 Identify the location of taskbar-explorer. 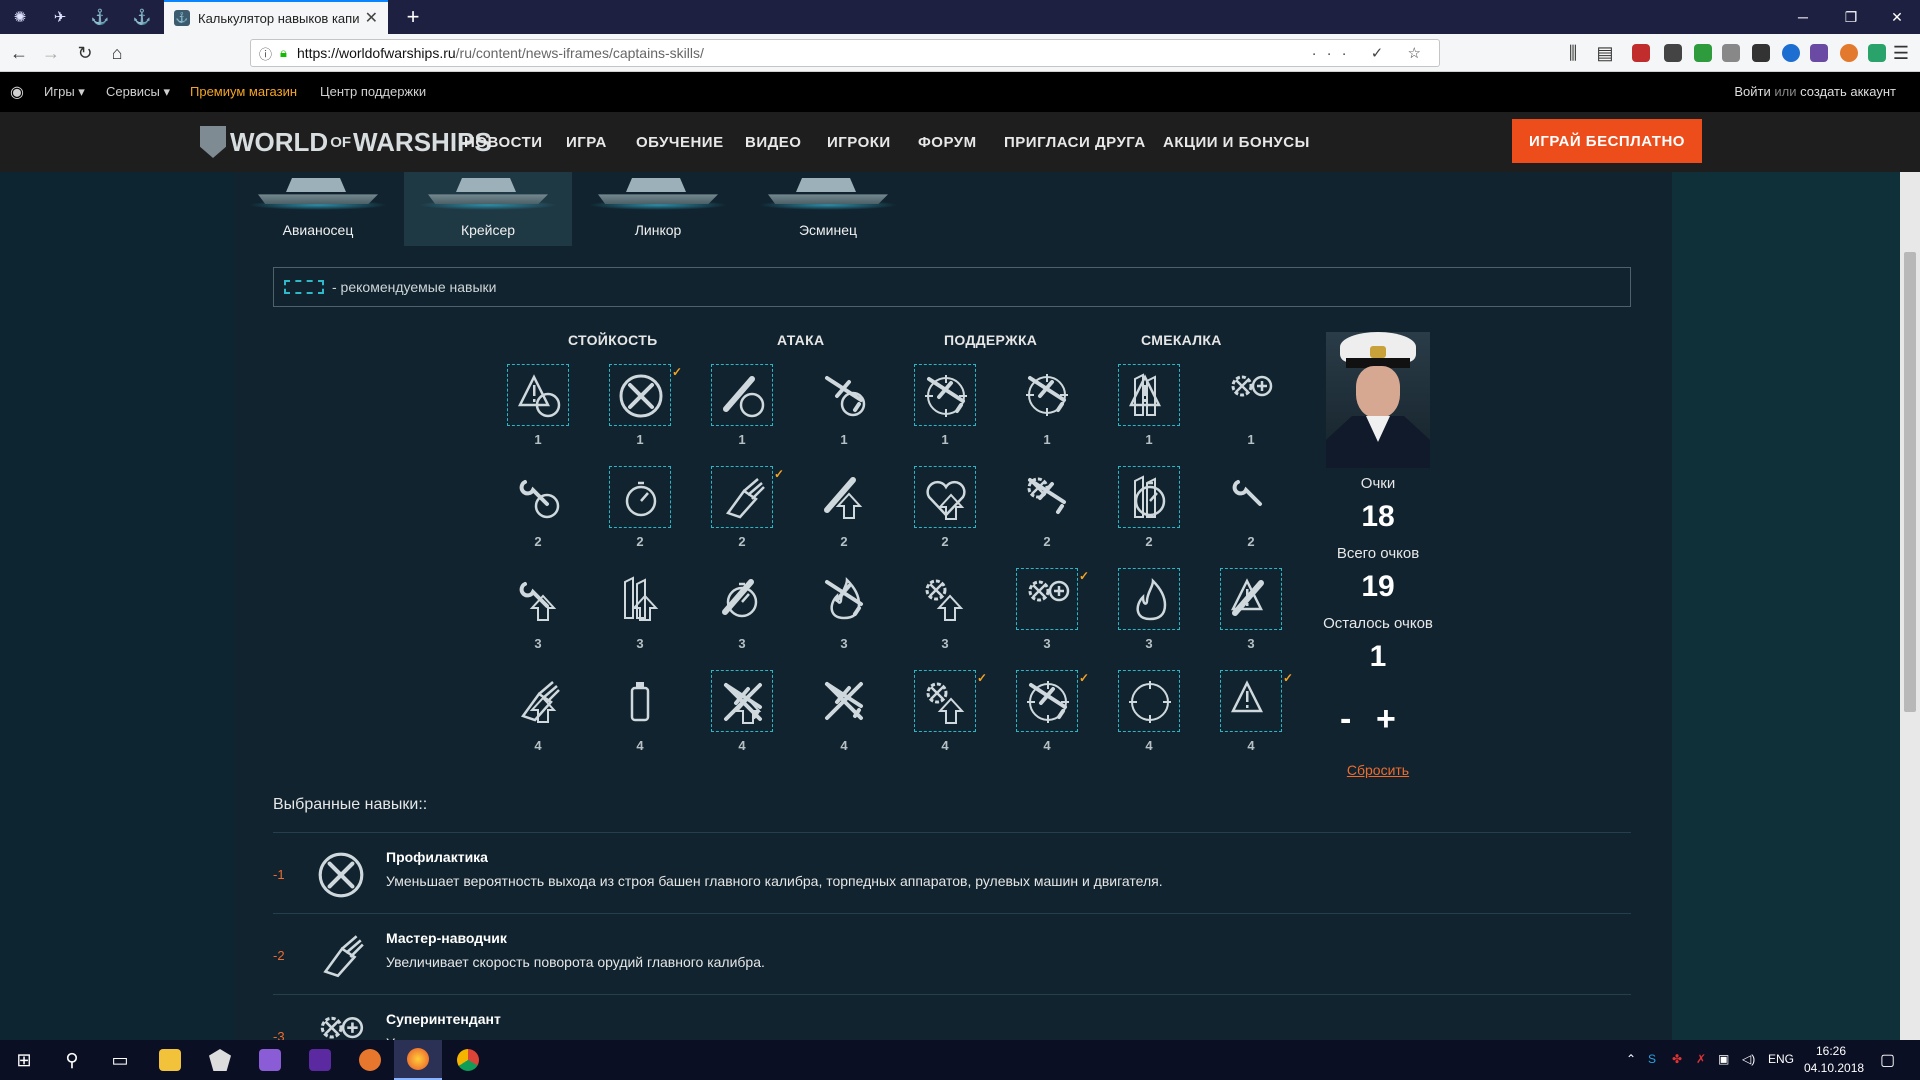
(170, 1060).